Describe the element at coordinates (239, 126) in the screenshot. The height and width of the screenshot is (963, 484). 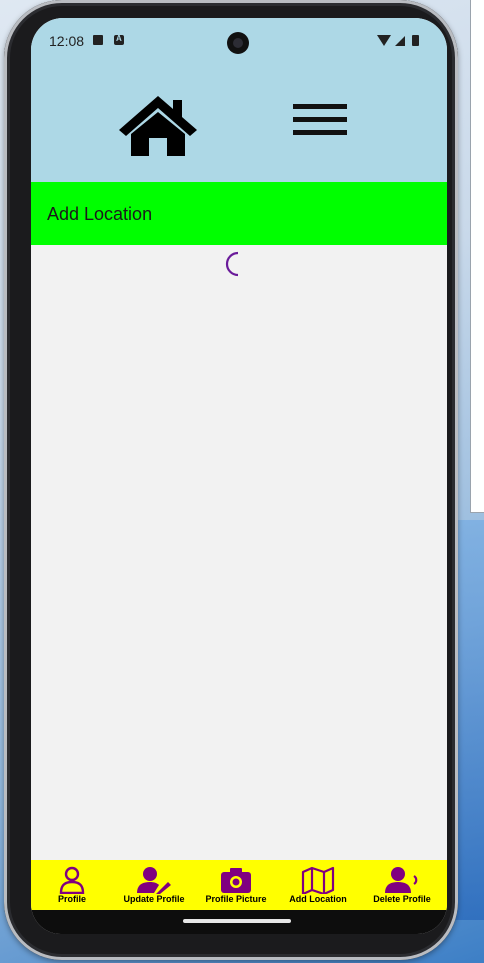
I see `app-header` at that location.